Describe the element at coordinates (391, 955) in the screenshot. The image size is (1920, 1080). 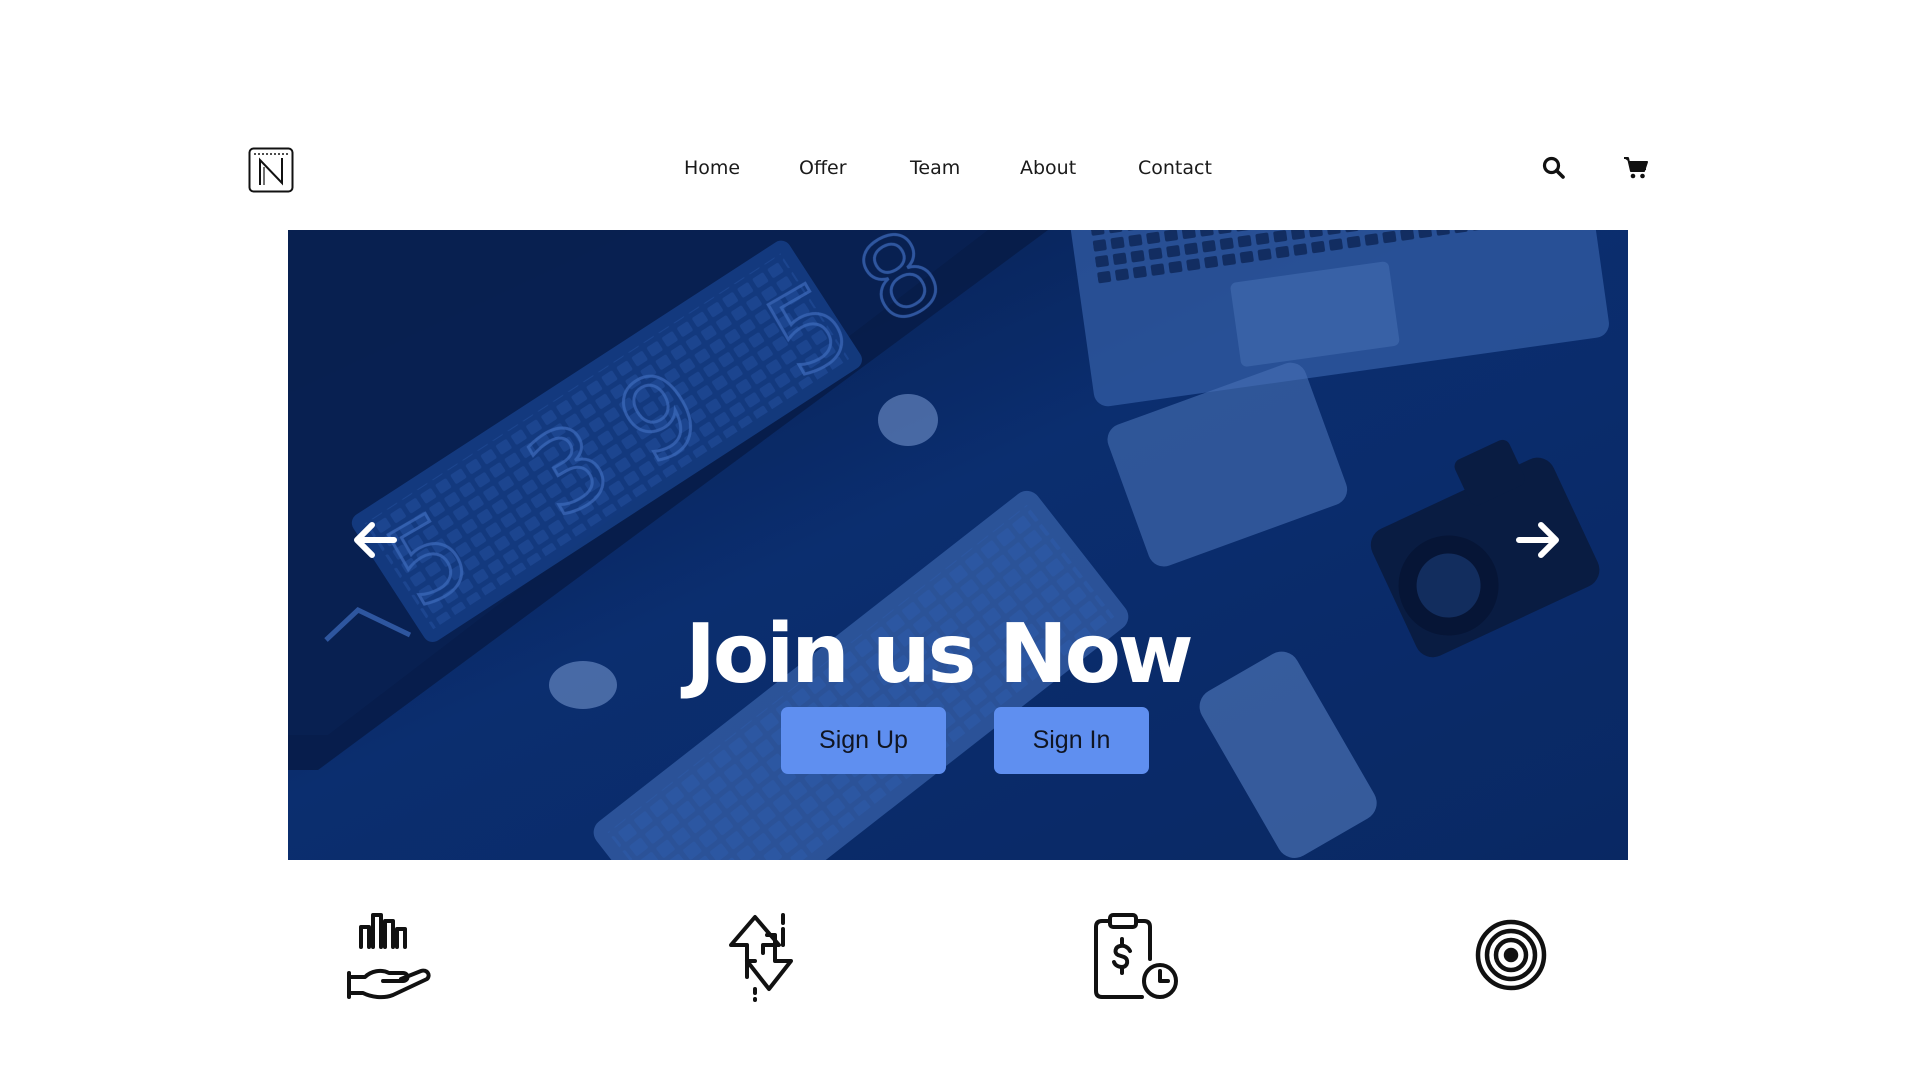
I see `hand-bar-chart-icon` at that location.